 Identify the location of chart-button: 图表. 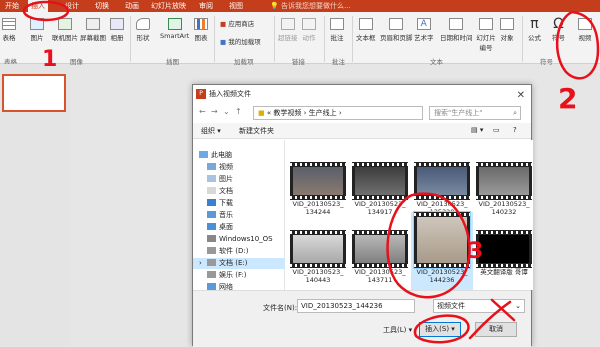
(201, 30).